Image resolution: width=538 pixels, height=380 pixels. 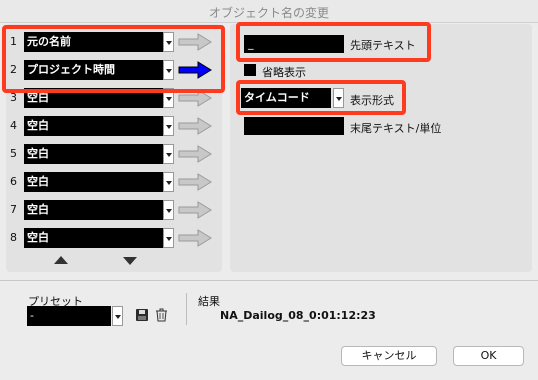 What do you see at coordinates (142, 315) in the screenshot?
I see `save-icon` at bounding box center [142, 315].